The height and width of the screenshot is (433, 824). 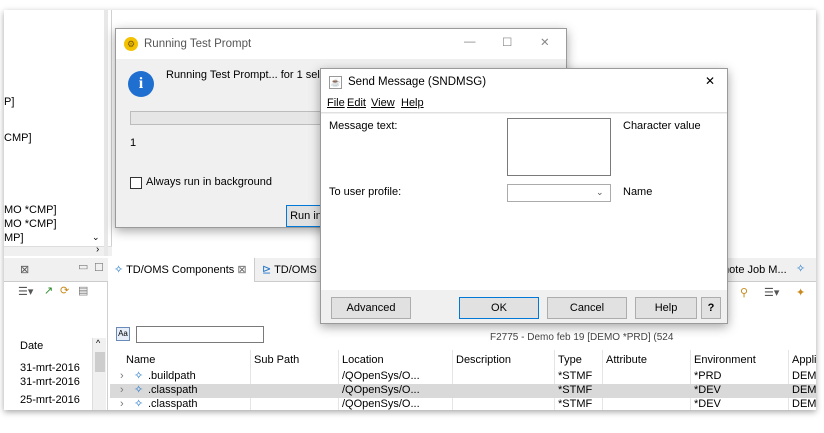 What do you see at coordinates (582, 337) in the screenshot?
I see `status-text: F2775 - Demo feb 19 [DEMO *PRD] (524` at bounding box center [582, 337].